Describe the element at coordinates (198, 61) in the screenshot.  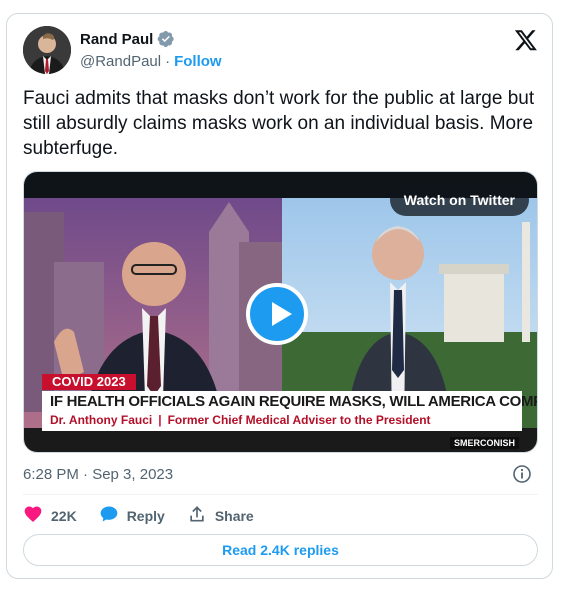
I see `follow-link: Follow` at that location.